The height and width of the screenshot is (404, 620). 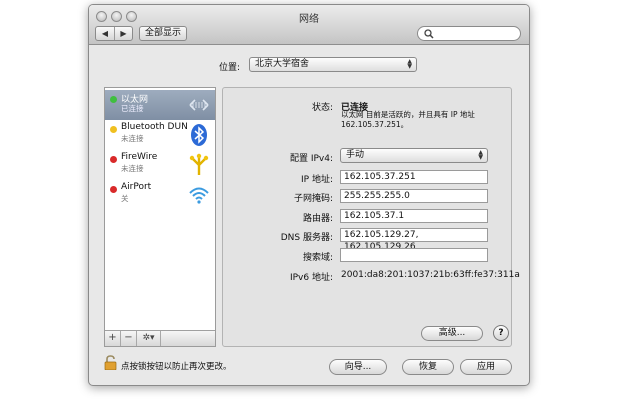 What do you see at coordinates (129, 338) in the screenshot?
I see `remove-service-button: −` at bounding box center [129, 338].